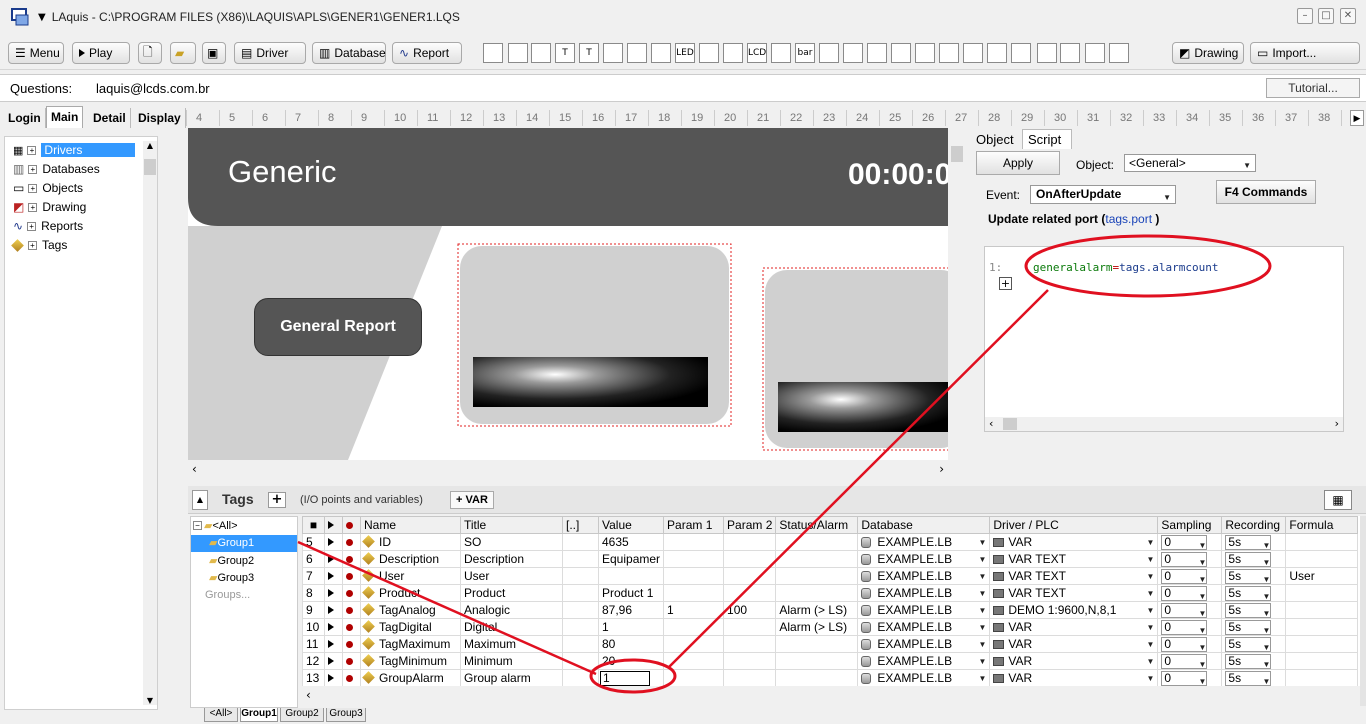 This screenshot has width=1366, height=724. I want to click on highlight-ellipse-code, so click(1148, 266).